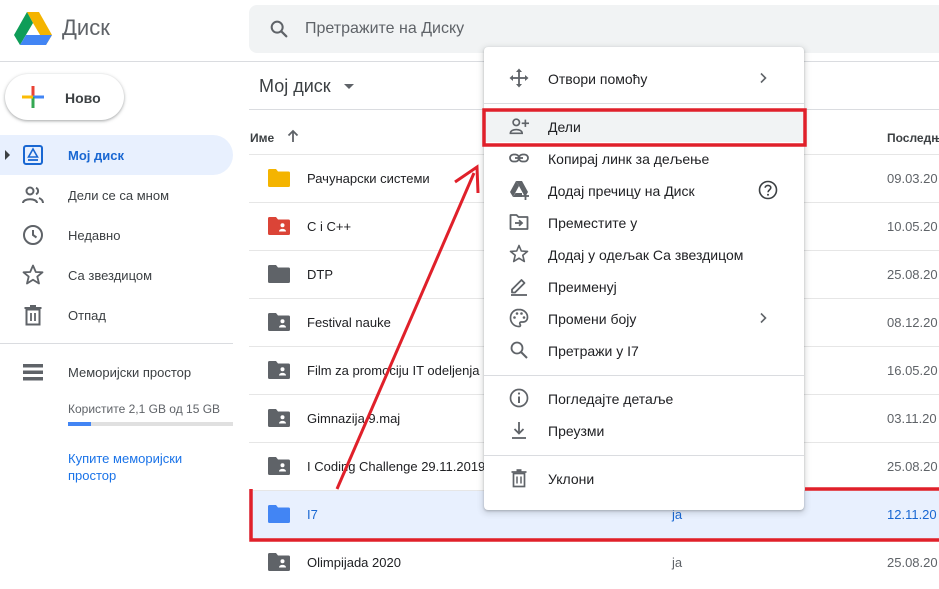 The image size is (939, 589). I want to click on storage-icon, so click(33, 372).